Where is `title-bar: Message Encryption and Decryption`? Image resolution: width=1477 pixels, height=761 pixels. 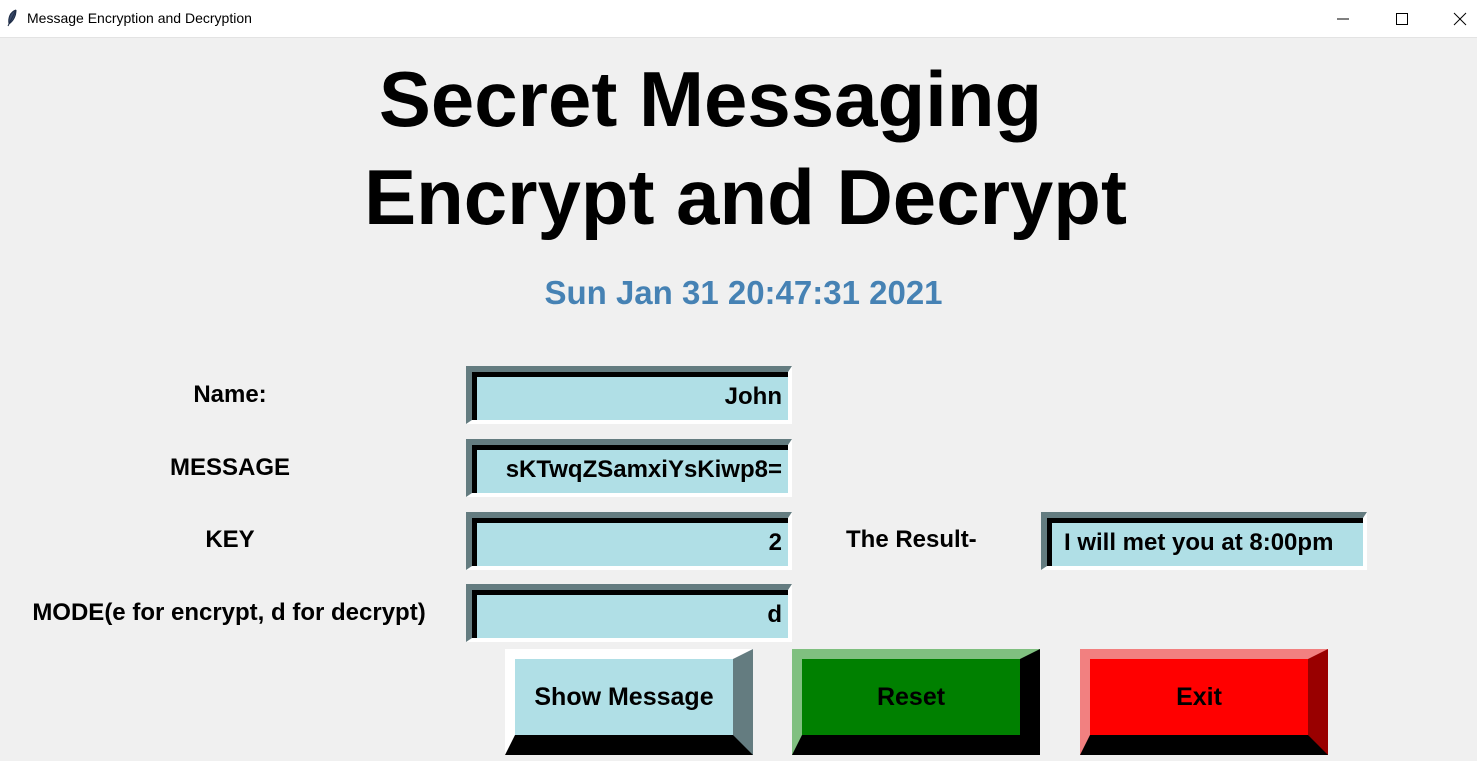 title-bar: Message Encryption and Decryption is located at coordinates (738, 19).